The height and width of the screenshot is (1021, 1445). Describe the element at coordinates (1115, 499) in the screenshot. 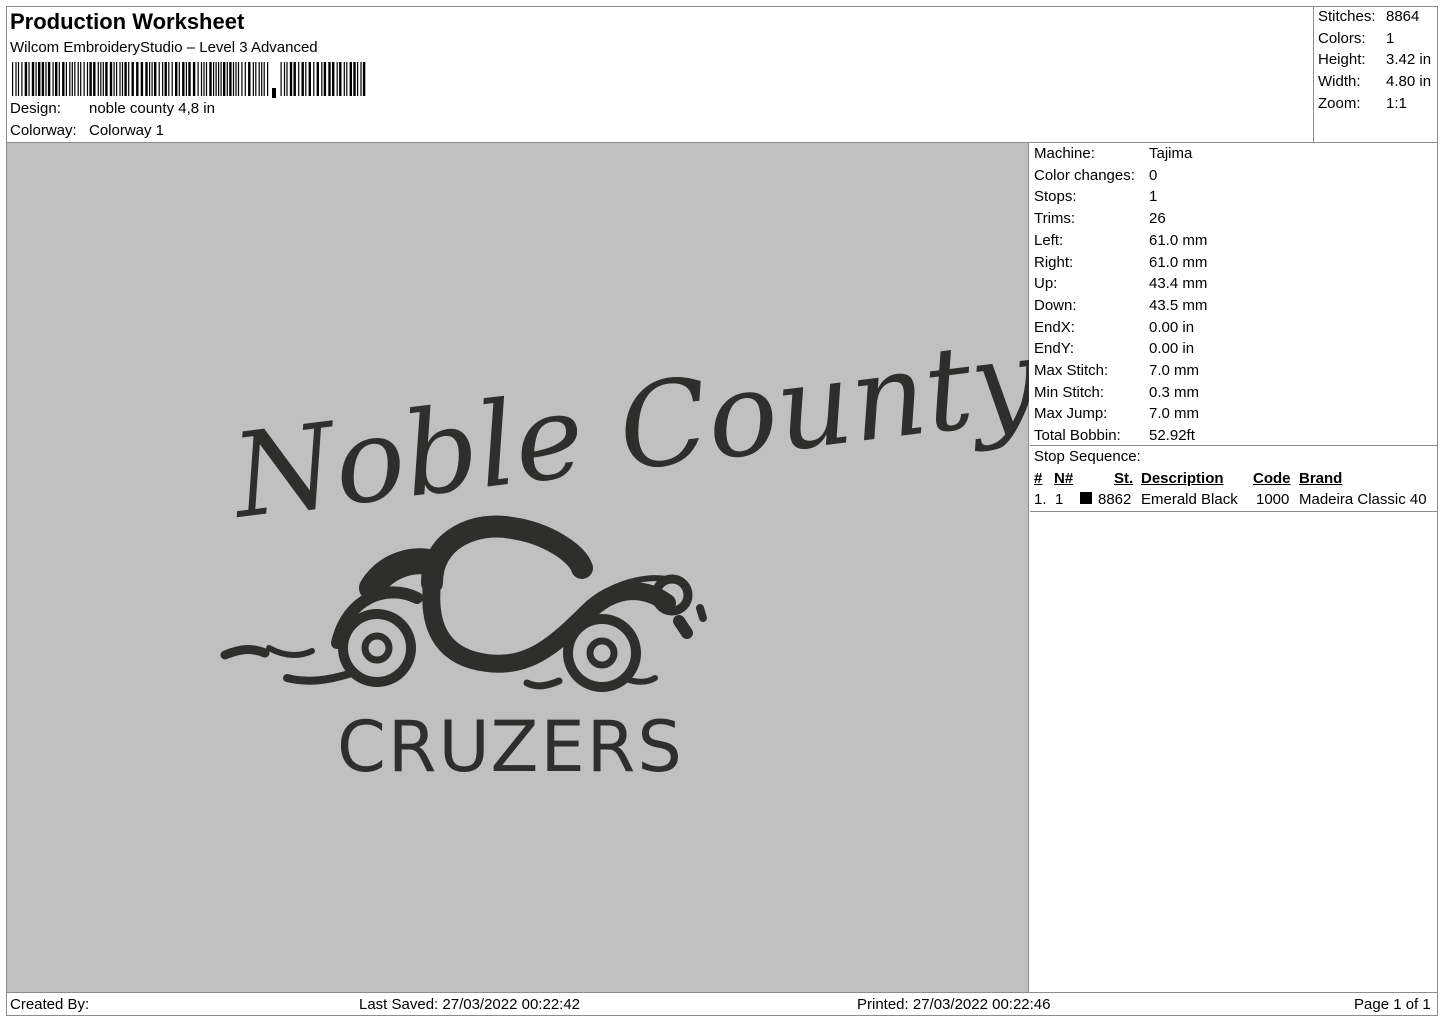

I see `stop-row-stitches: 8862` at that location.